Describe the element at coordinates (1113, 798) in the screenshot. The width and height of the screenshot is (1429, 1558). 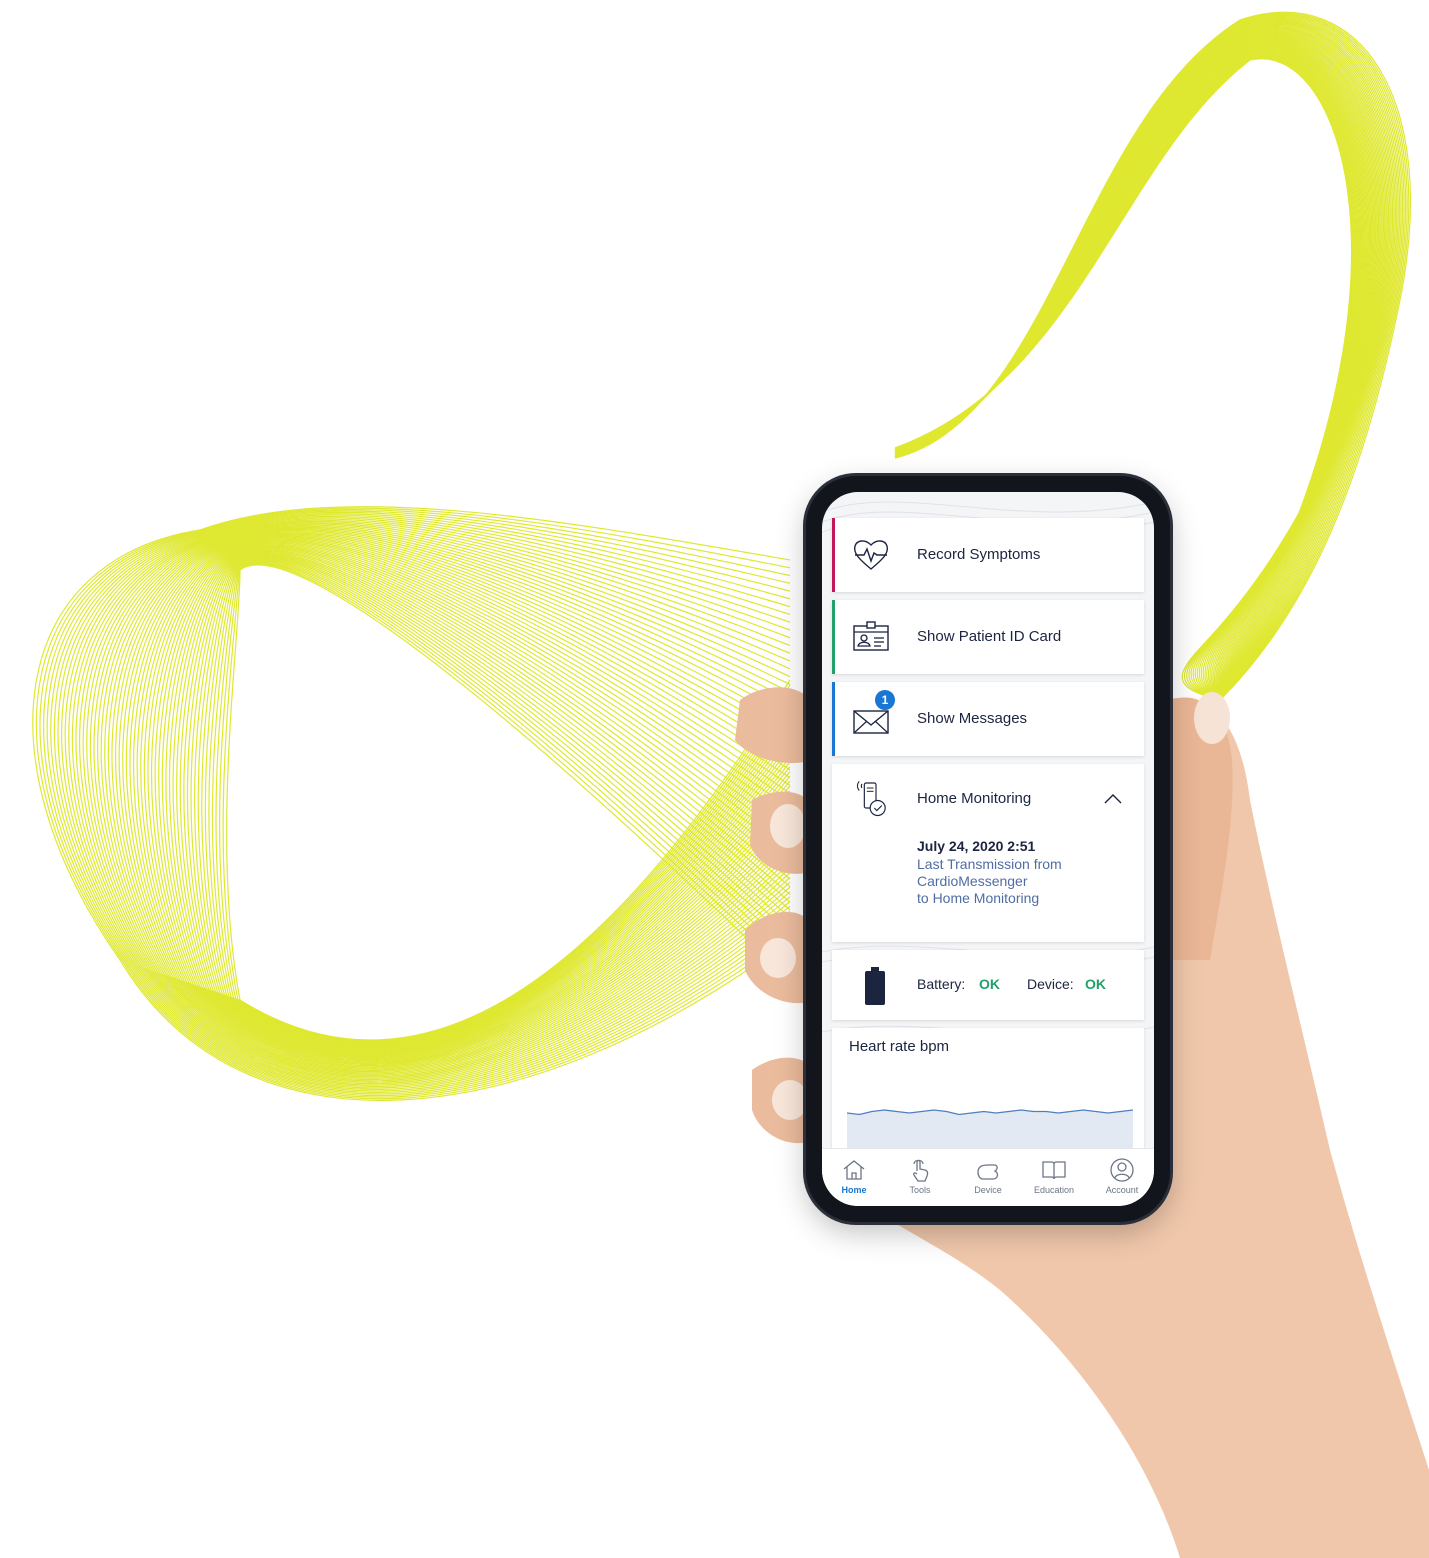
I see `chevron-up-icon` at that location.